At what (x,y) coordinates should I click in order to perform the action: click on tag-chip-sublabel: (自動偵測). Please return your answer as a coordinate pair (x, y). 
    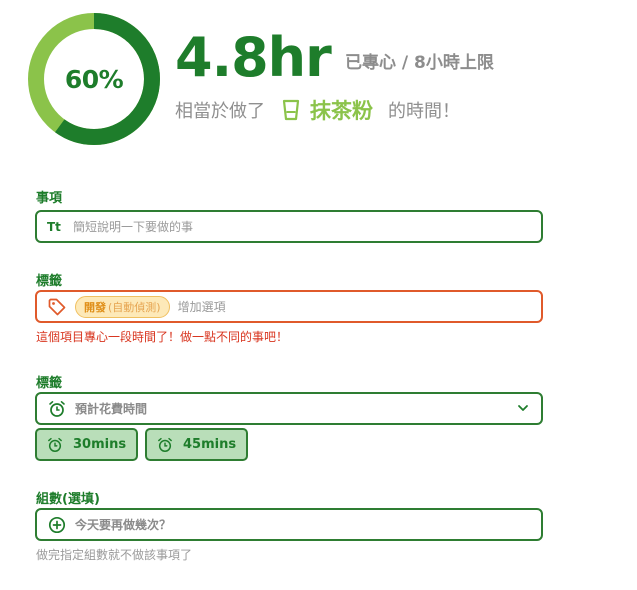
    Looking at the image, I should click on (134, 307).